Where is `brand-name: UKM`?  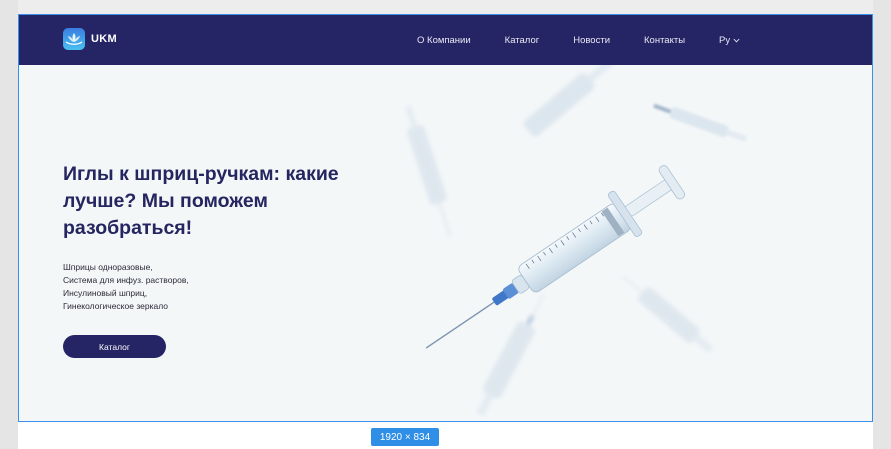
brand-name: UKM is located at coordinates (104, 39).